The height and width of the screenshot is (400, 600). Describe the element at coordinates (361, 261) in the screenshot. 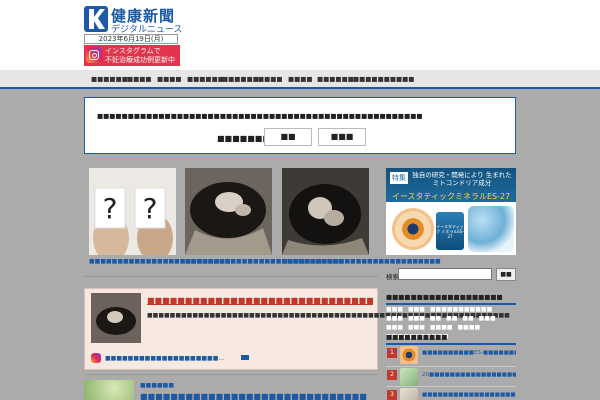

I see `photo-caption-3: ■■■■■■■■■■■■■■■■■■■■■■■■■■■■` at that location.